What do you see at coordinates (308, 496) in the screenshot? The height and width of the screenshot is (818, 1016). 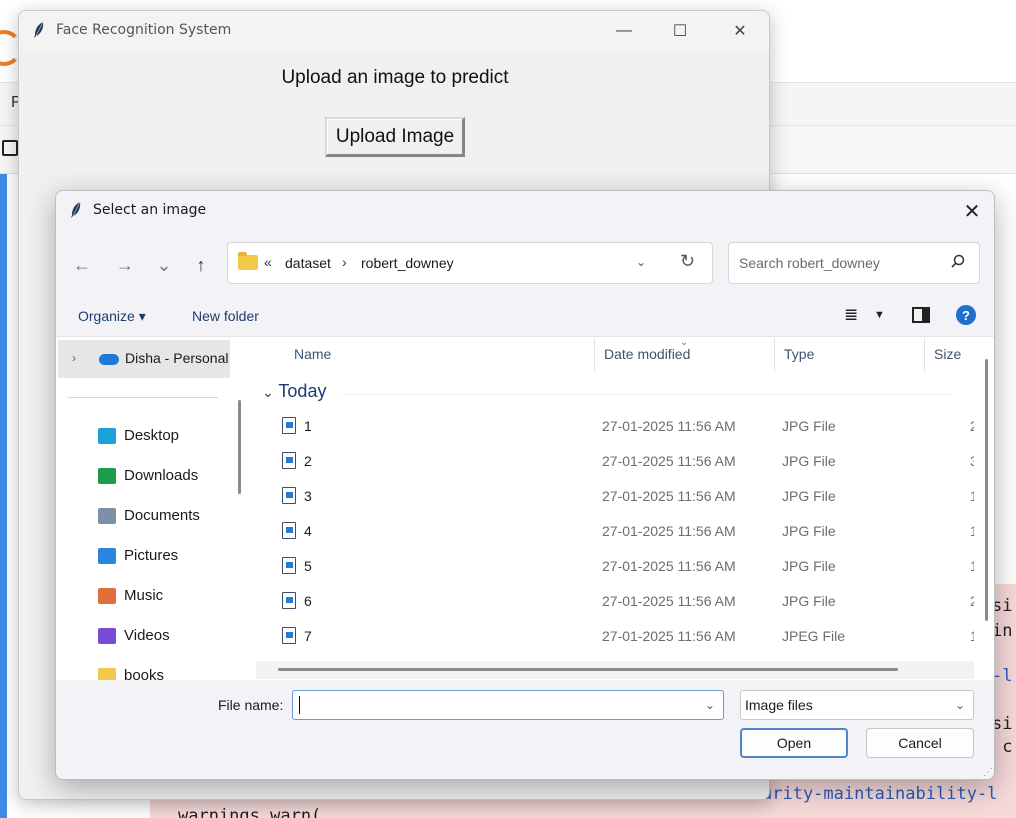 I see `file-name: 3` at bounding box center [308, 496].